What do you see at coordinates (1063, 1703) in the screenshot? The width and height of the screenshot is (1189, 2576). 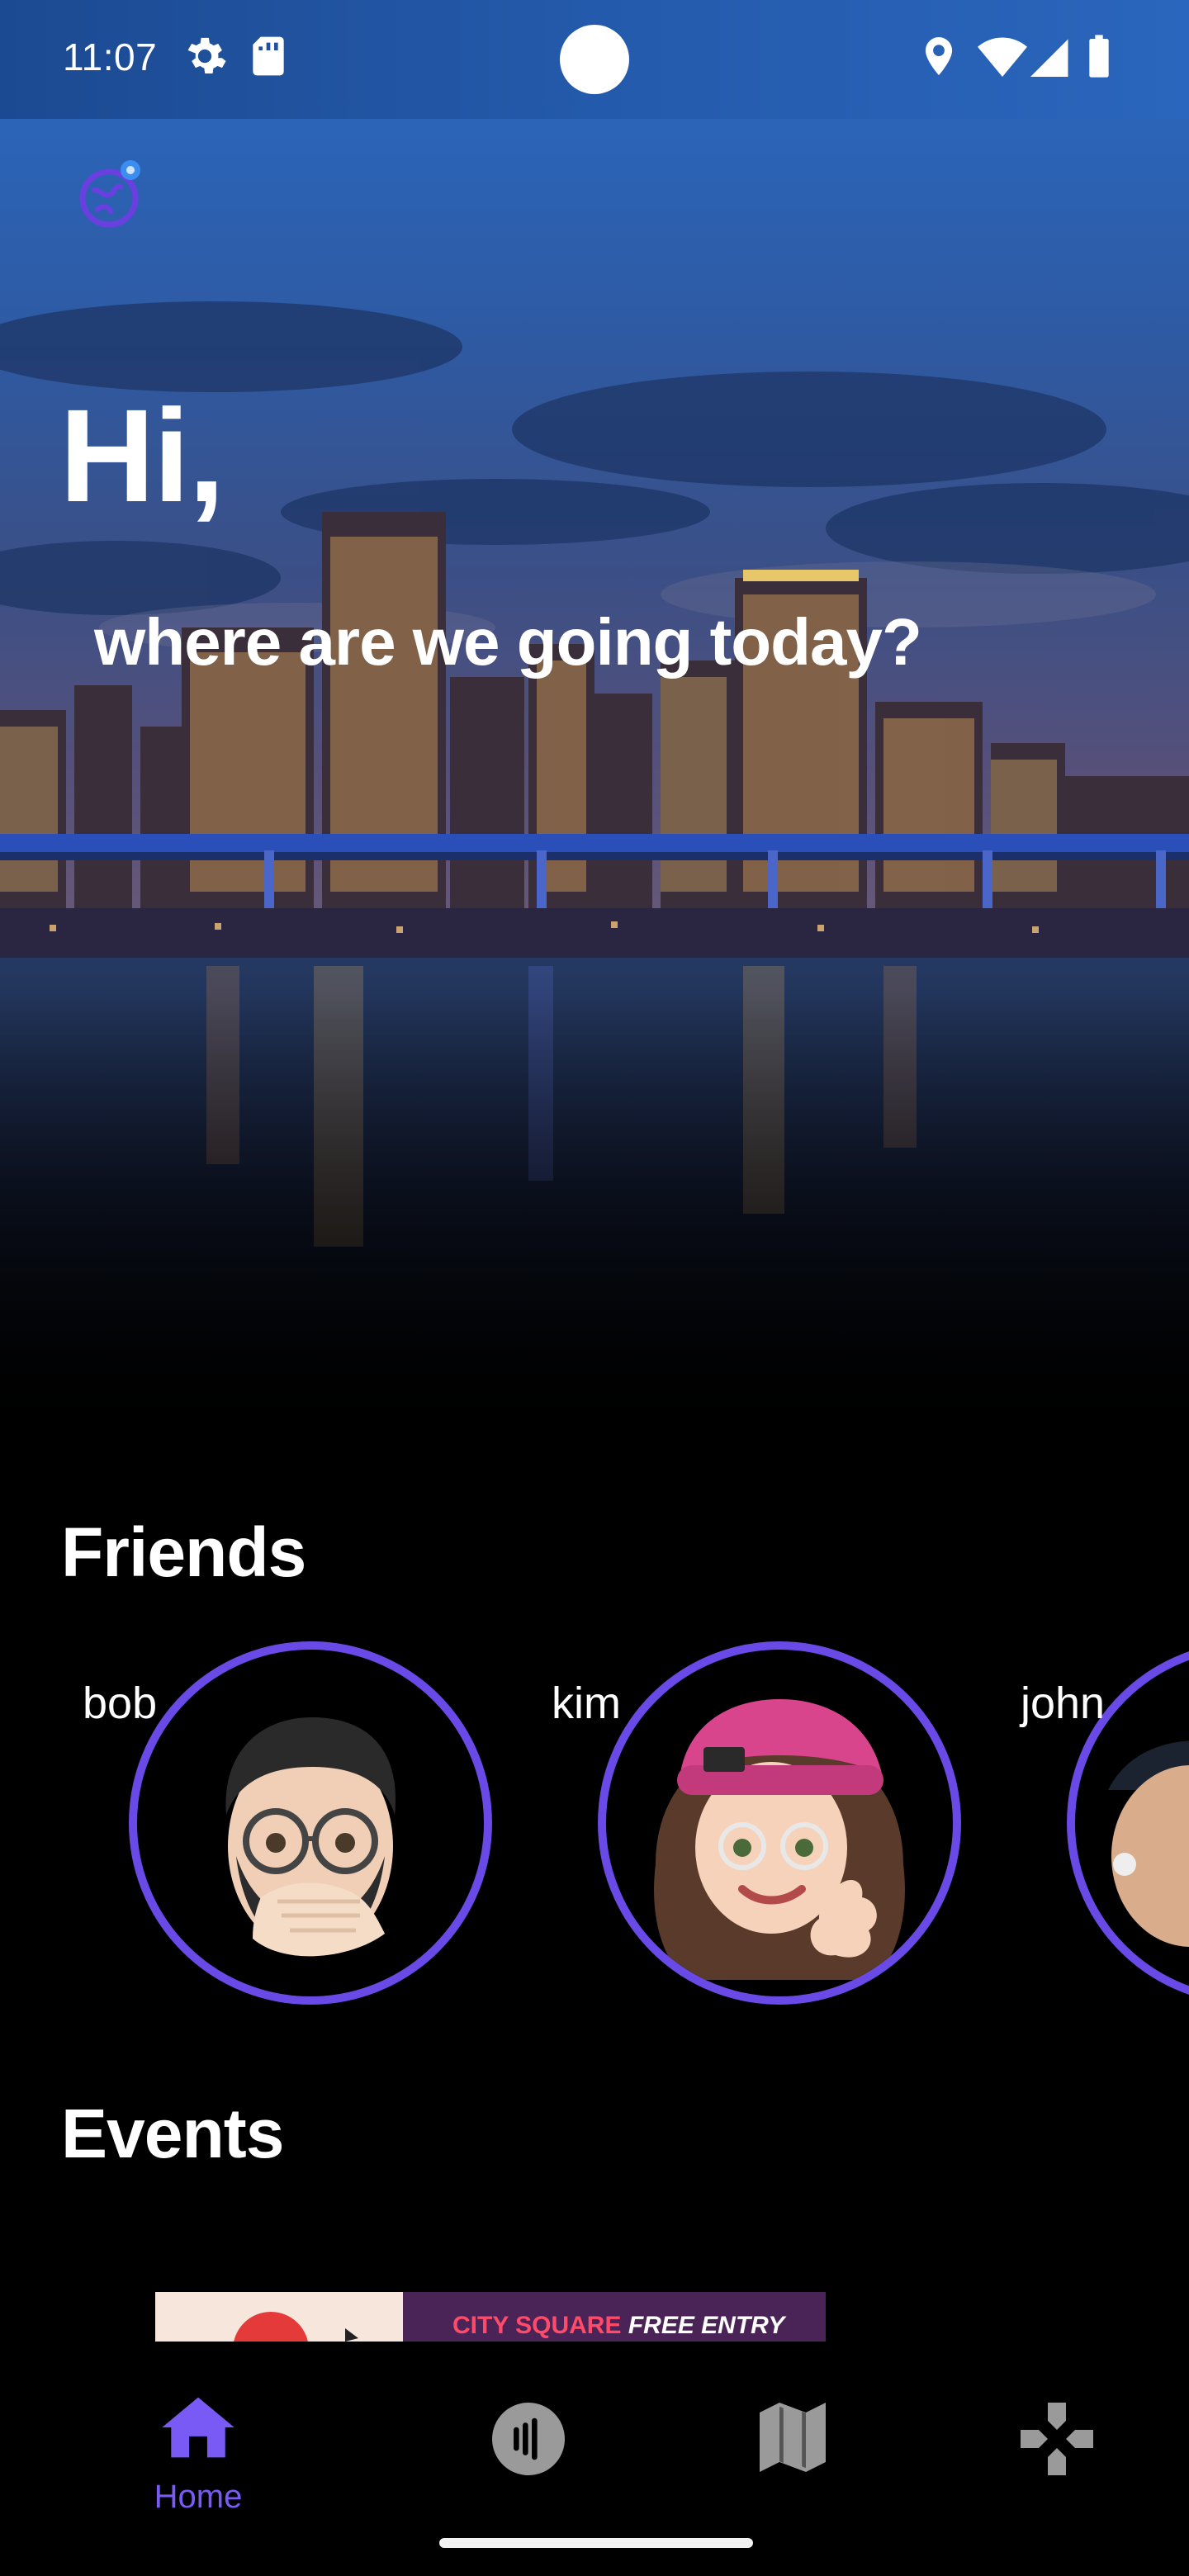 I see `friend-name: john` at bounding box center [1063, 1703].